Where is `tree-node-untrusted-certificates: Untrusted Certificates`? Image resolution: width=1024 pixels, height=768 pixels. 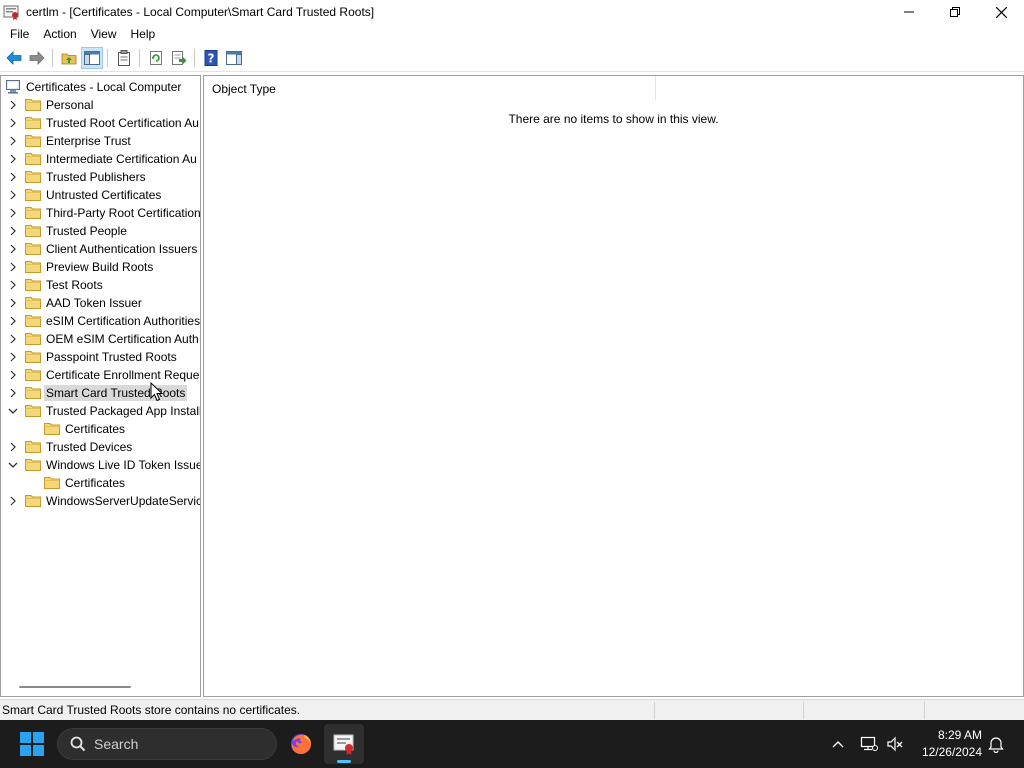 tree-node-untrusted-certificates: Untrusted Certificates is located at coordinates (100, 195).